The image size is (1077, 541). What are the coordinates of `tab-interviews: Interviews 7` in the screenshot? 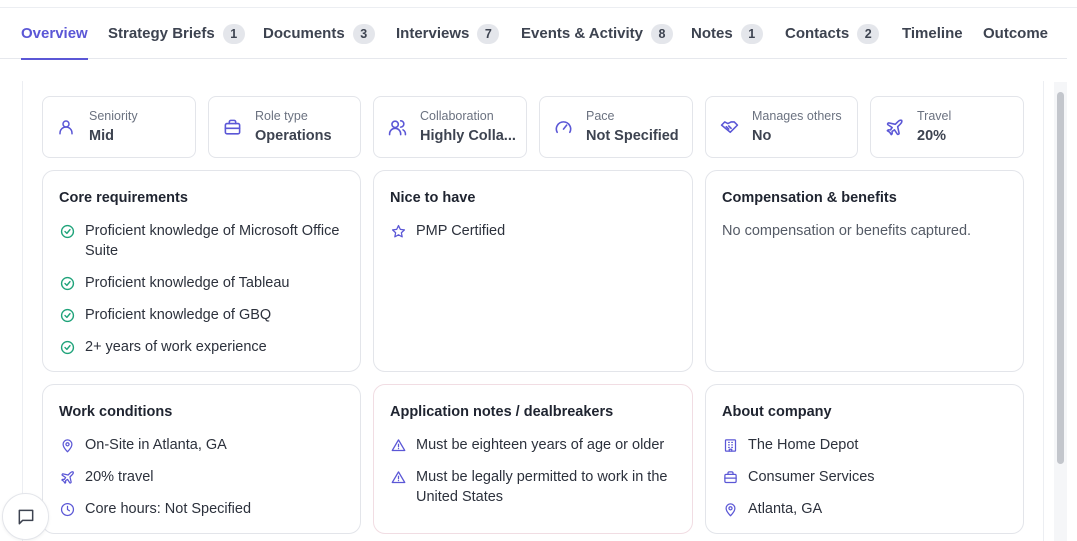 It's located at (448, 33).